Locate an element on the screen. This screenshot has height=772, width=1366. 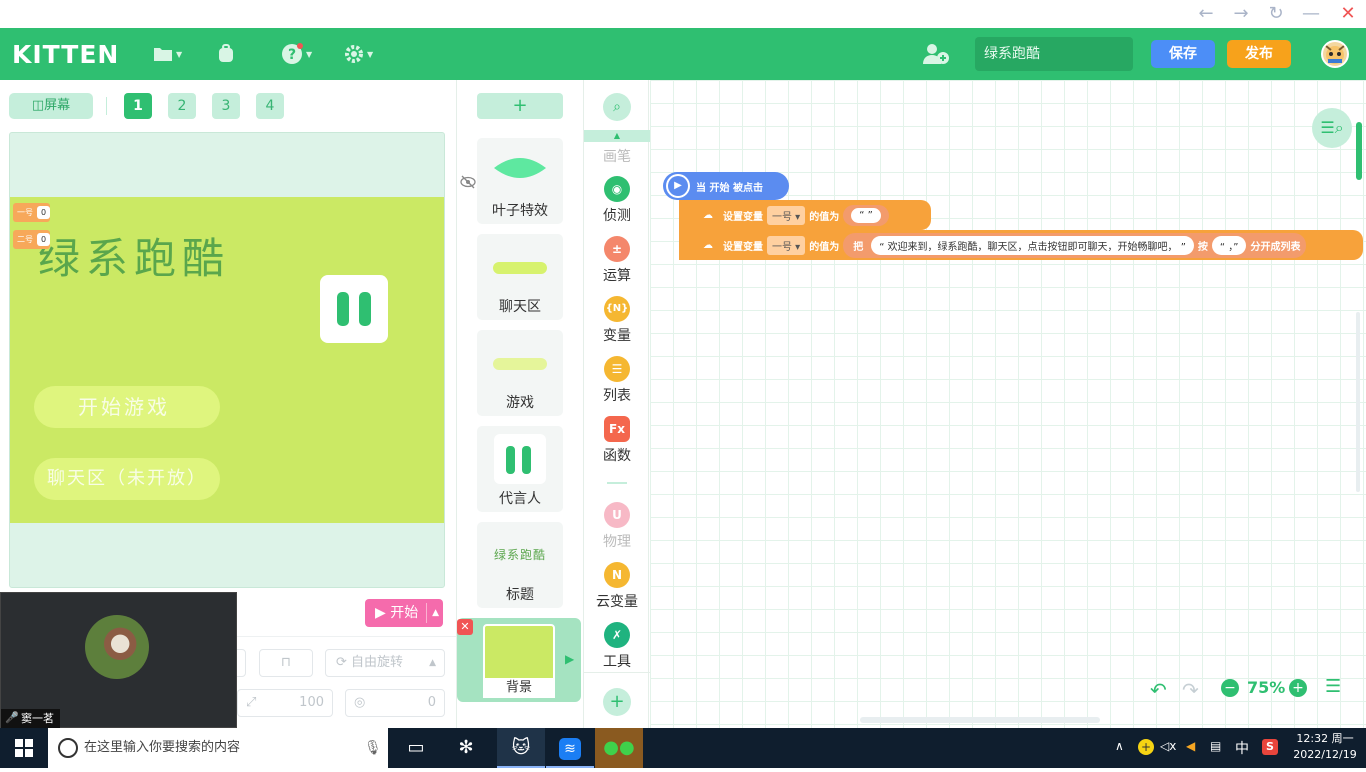
category-pen: 画笔 is located at coordinates (617, 156).